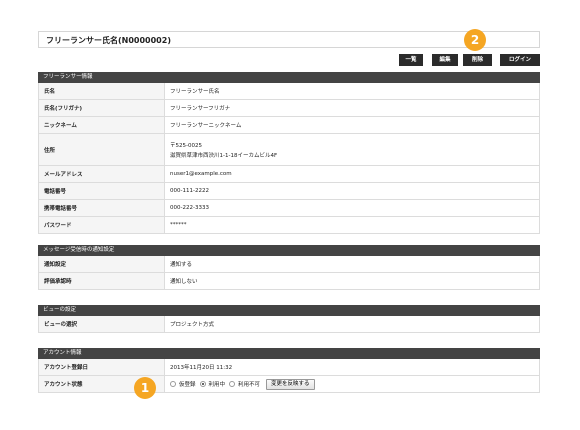  What do you see at coordinates (184, 282) in the screenshot?
I see `row-value: 通知しない` at bounding box center [184, 282].